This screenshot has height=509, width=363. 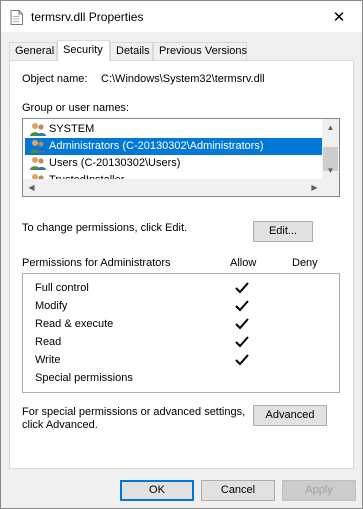 What do you see at coordinates (74, 324) in the screenshot?
I see `permission-name: Read & execute` at bounding box center [74, 324].